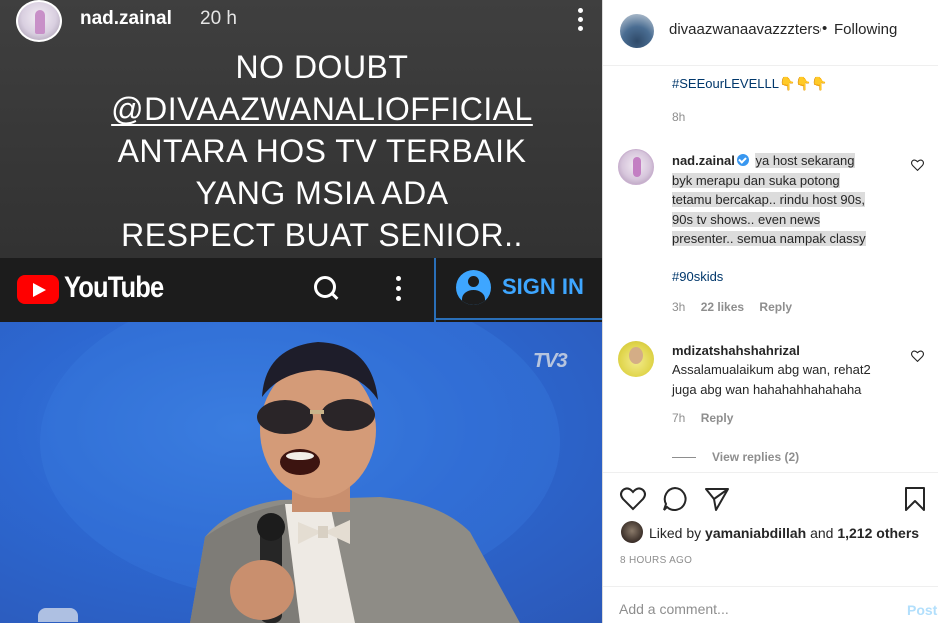  I want to click on youtube-top-bar: YouTube SIGN IN, so click(301, 290).